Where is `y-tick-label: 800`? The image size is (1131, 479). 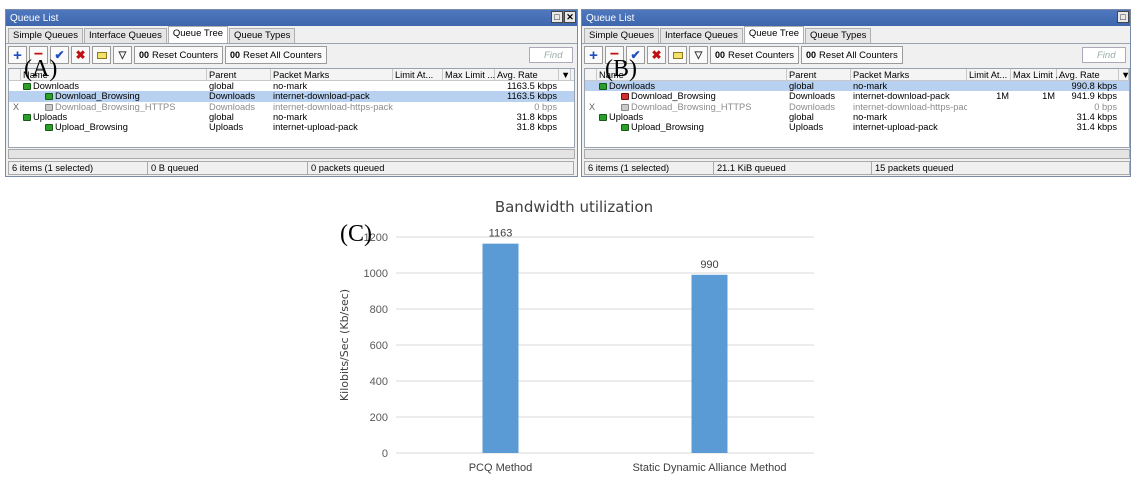
y-tick-label: 800 is located at coordinates (379, 310).